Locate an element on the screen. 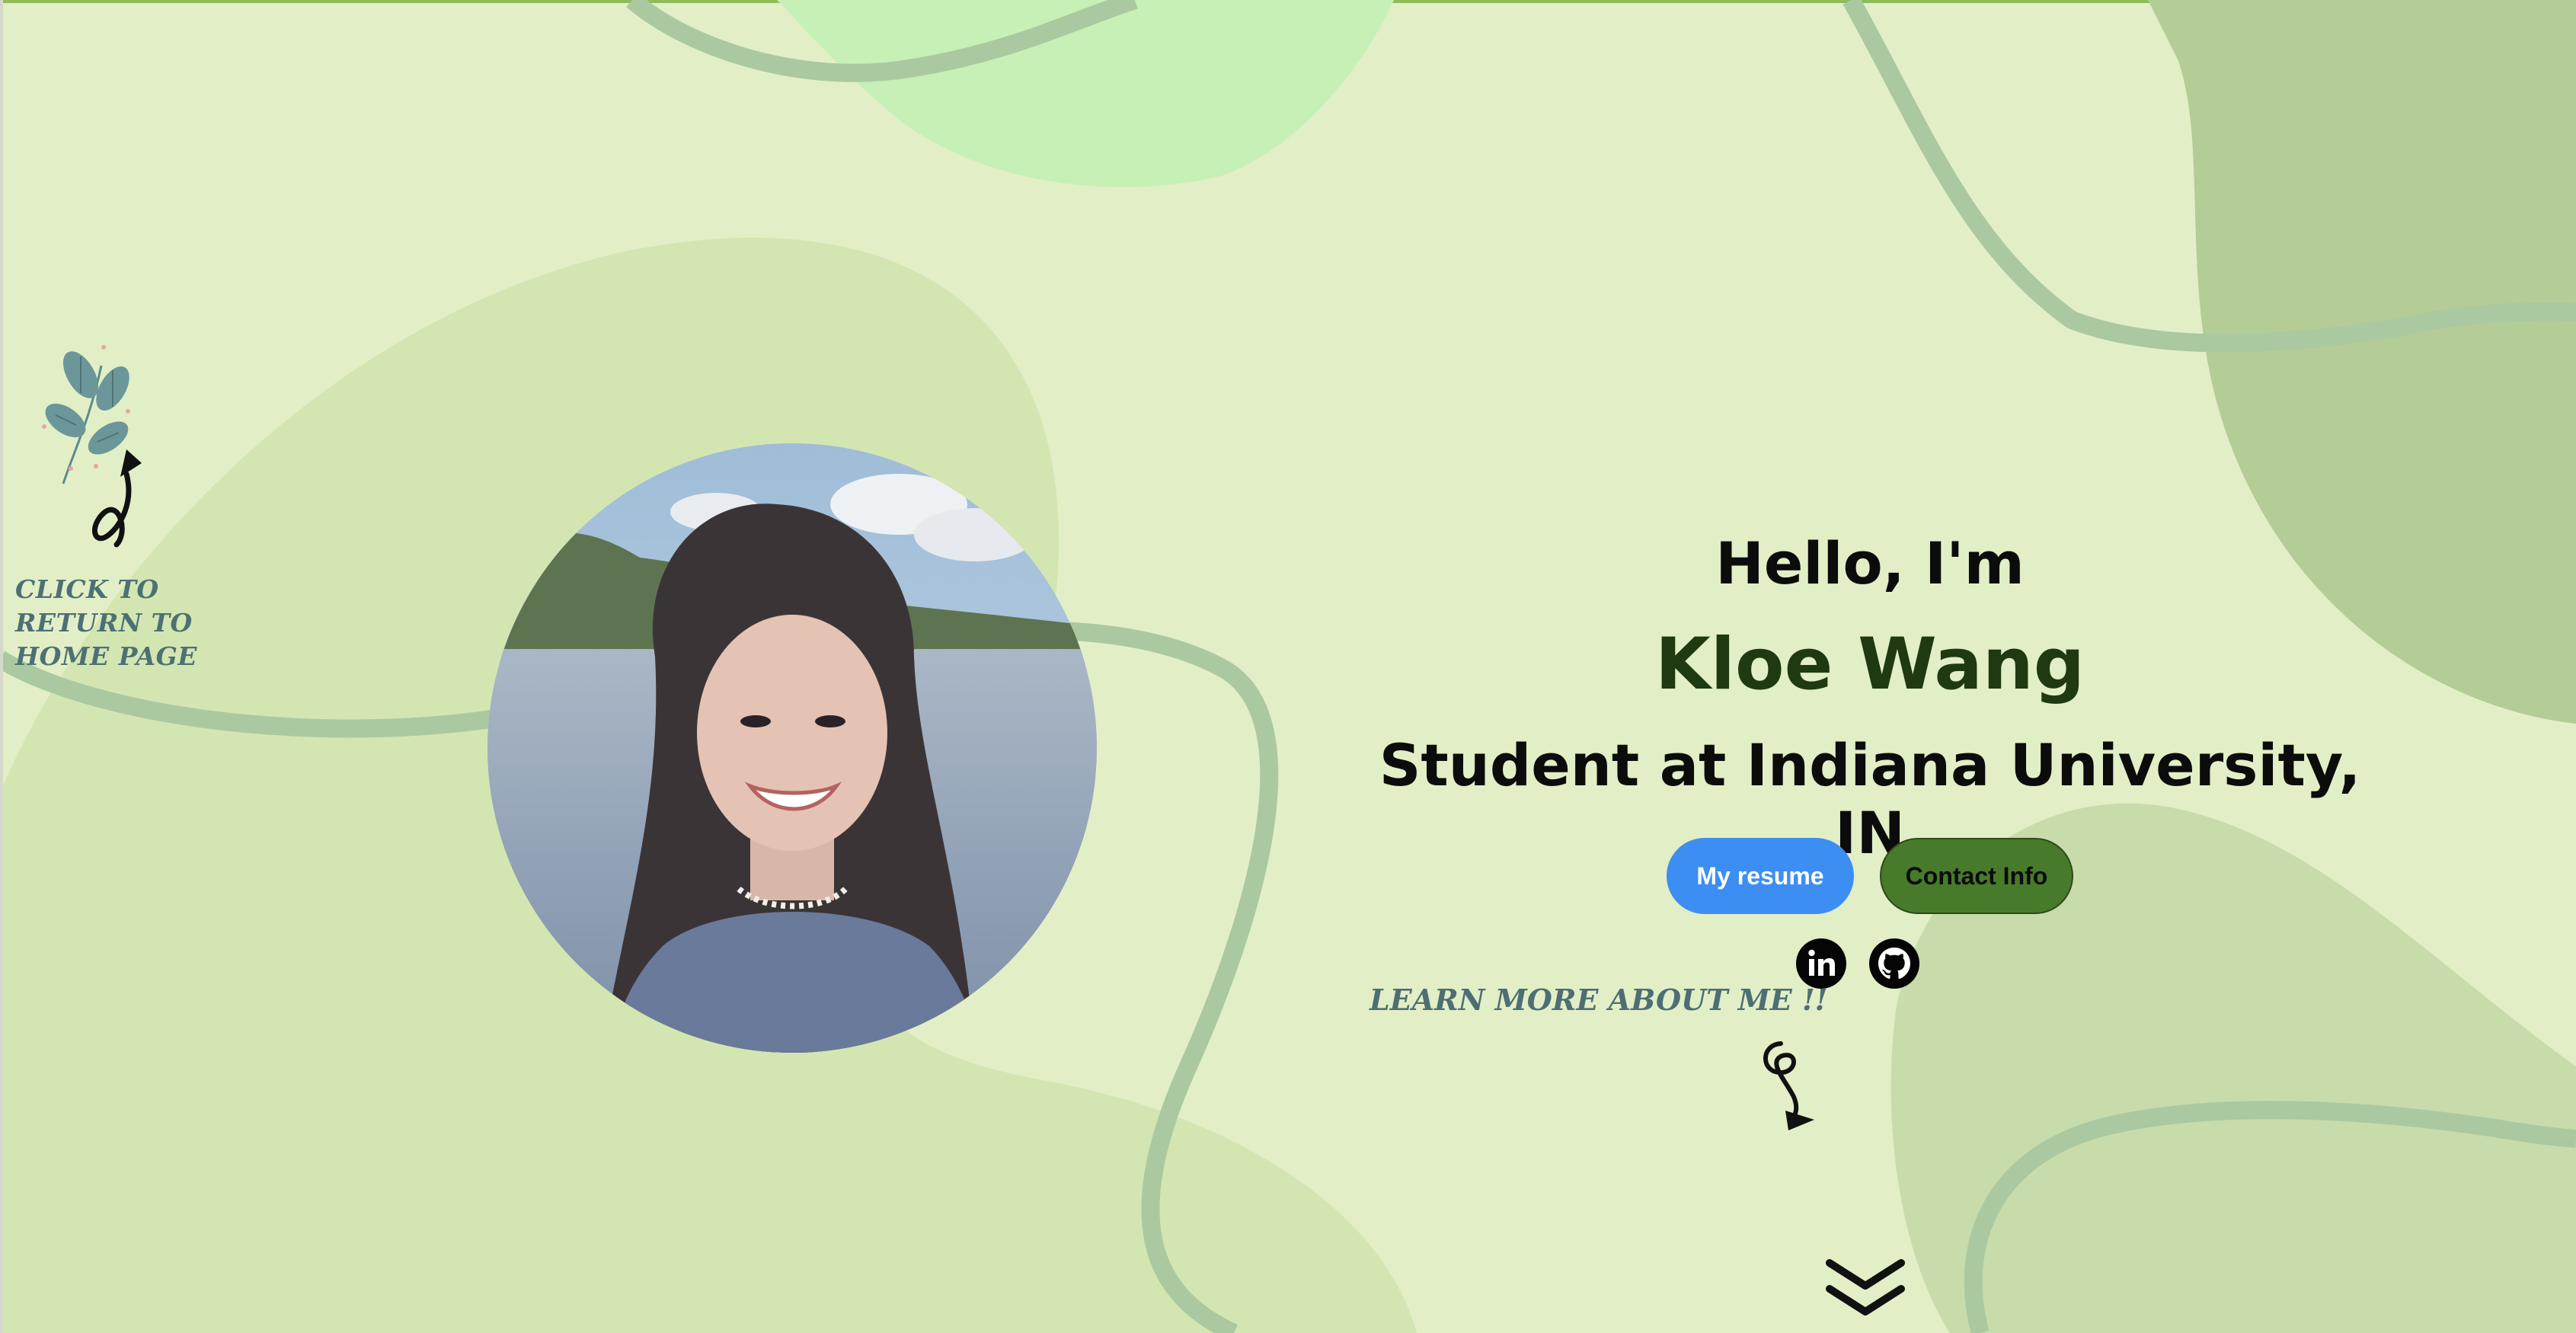  home-link-text: CLICK TO RETURN TO HOME PAGE is located at coordinates (106, 622).